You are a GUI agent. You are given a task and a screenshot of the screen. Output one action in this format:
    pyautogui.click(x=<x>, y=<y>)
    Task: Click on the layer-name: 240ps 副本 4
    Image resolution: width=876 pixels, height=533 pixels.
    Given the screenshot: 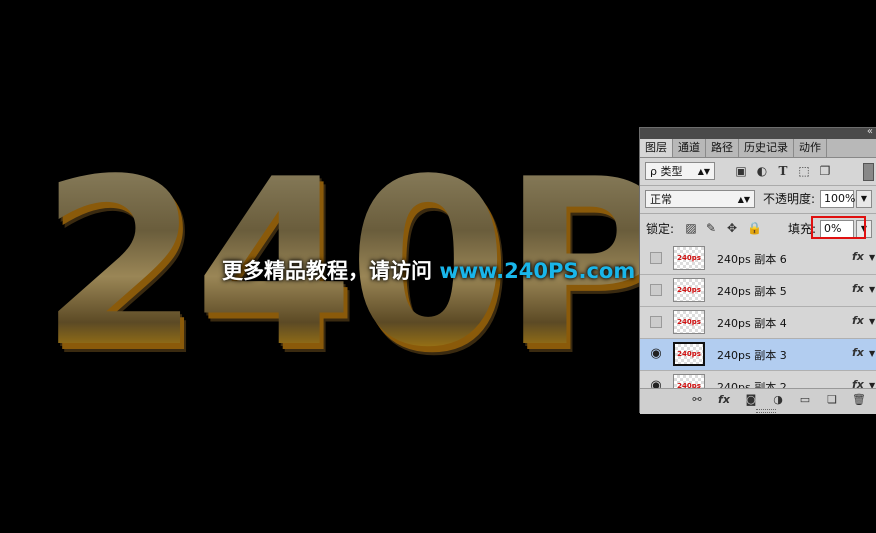 What is the action you would take?
    pyautogui.click(x=752, y=323)
    